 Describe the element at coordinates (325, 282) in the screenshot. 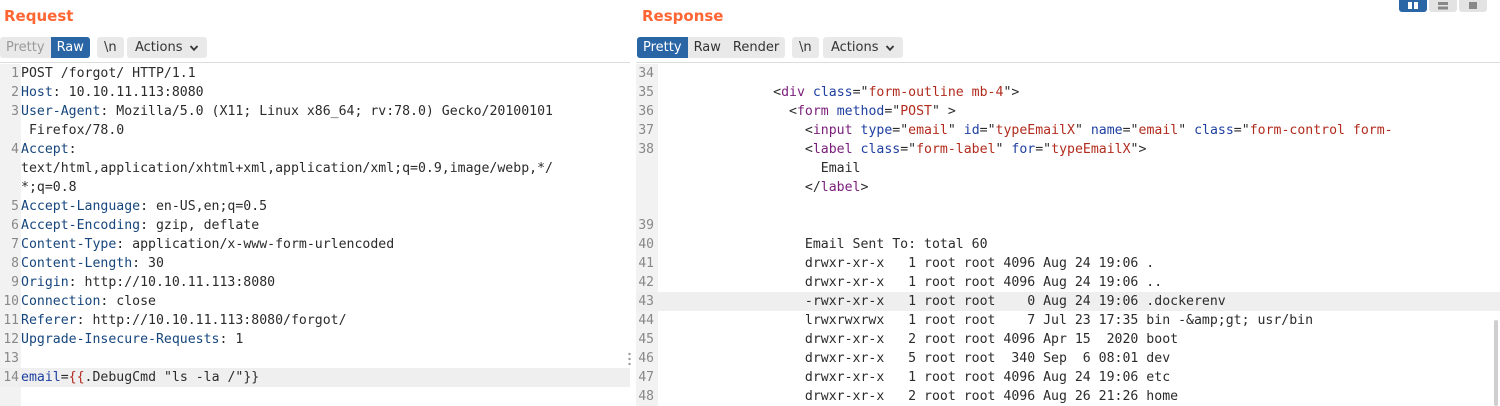

I see `code-text: Origin: http://10.10.11.113:8080` at that location.